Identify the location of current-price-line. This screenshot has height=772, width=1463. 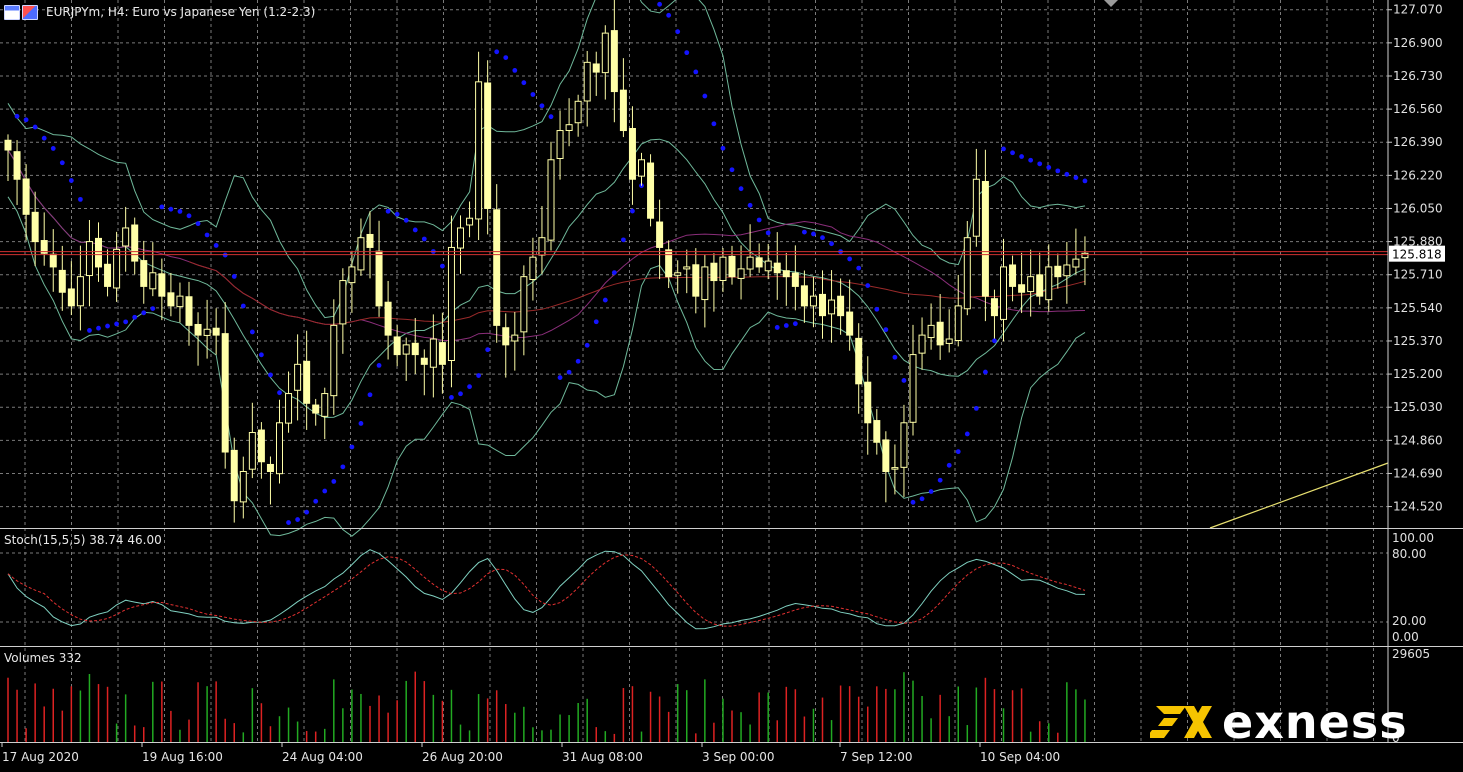
(694, 253).